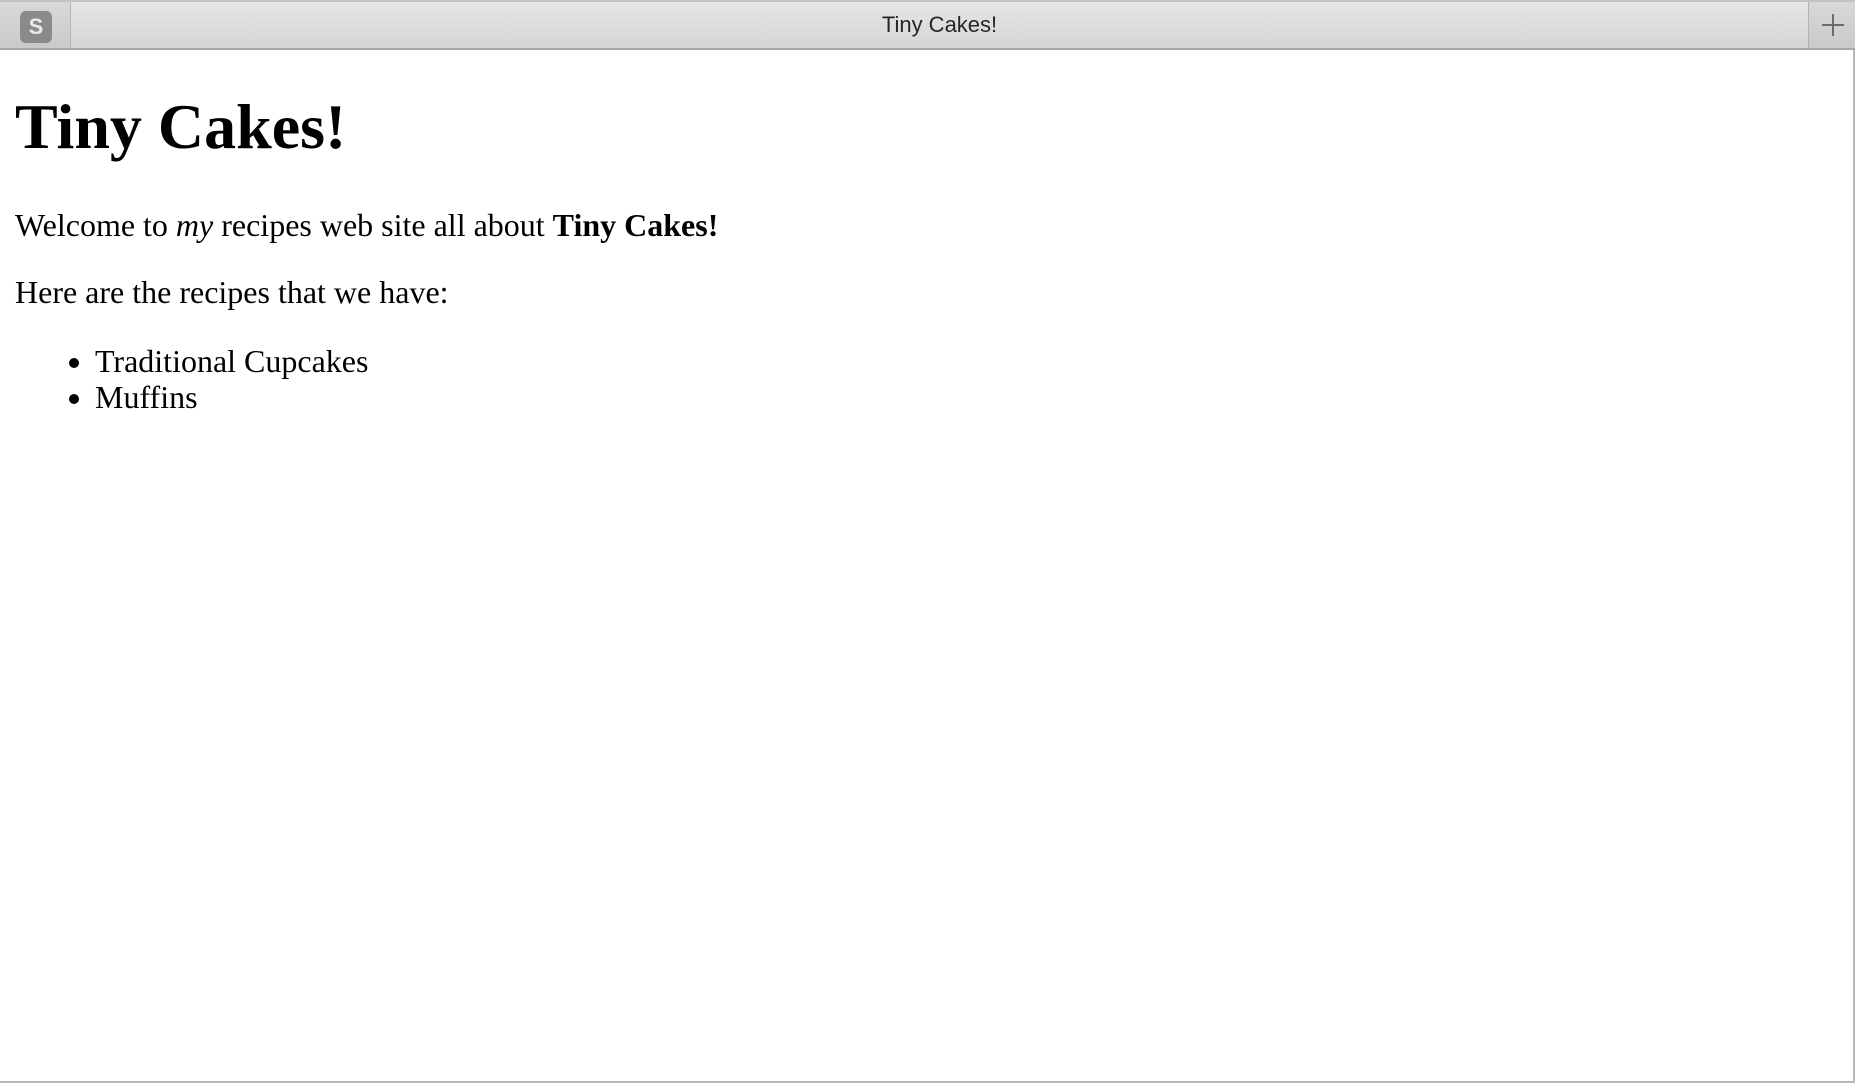 Image resolution: width=1855 pixels, height=1083 pixels. Describe the element at coordinates (939, 25) in the screenshot. I see `active-tab-title: Tiny Cakes!` at that location.